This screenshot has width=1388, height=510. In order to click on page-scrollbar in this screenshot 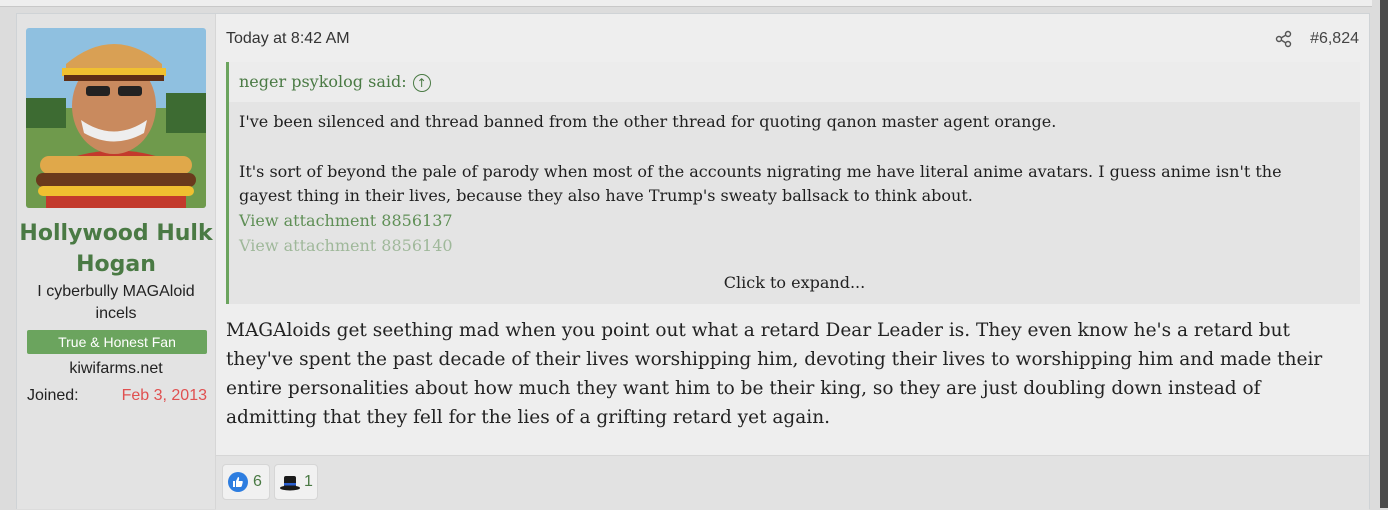, I will do `click(1384, 254)`.